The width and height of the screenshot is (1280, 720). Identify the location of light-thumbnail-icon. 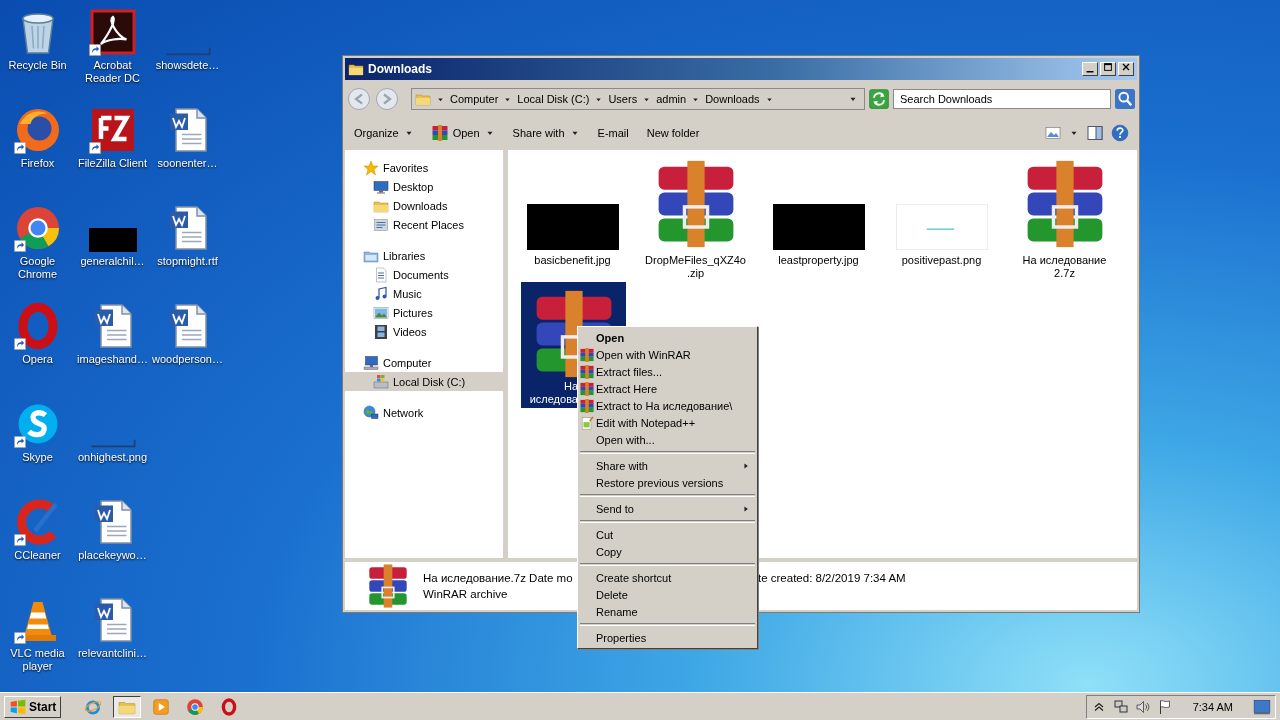
(941, 227).